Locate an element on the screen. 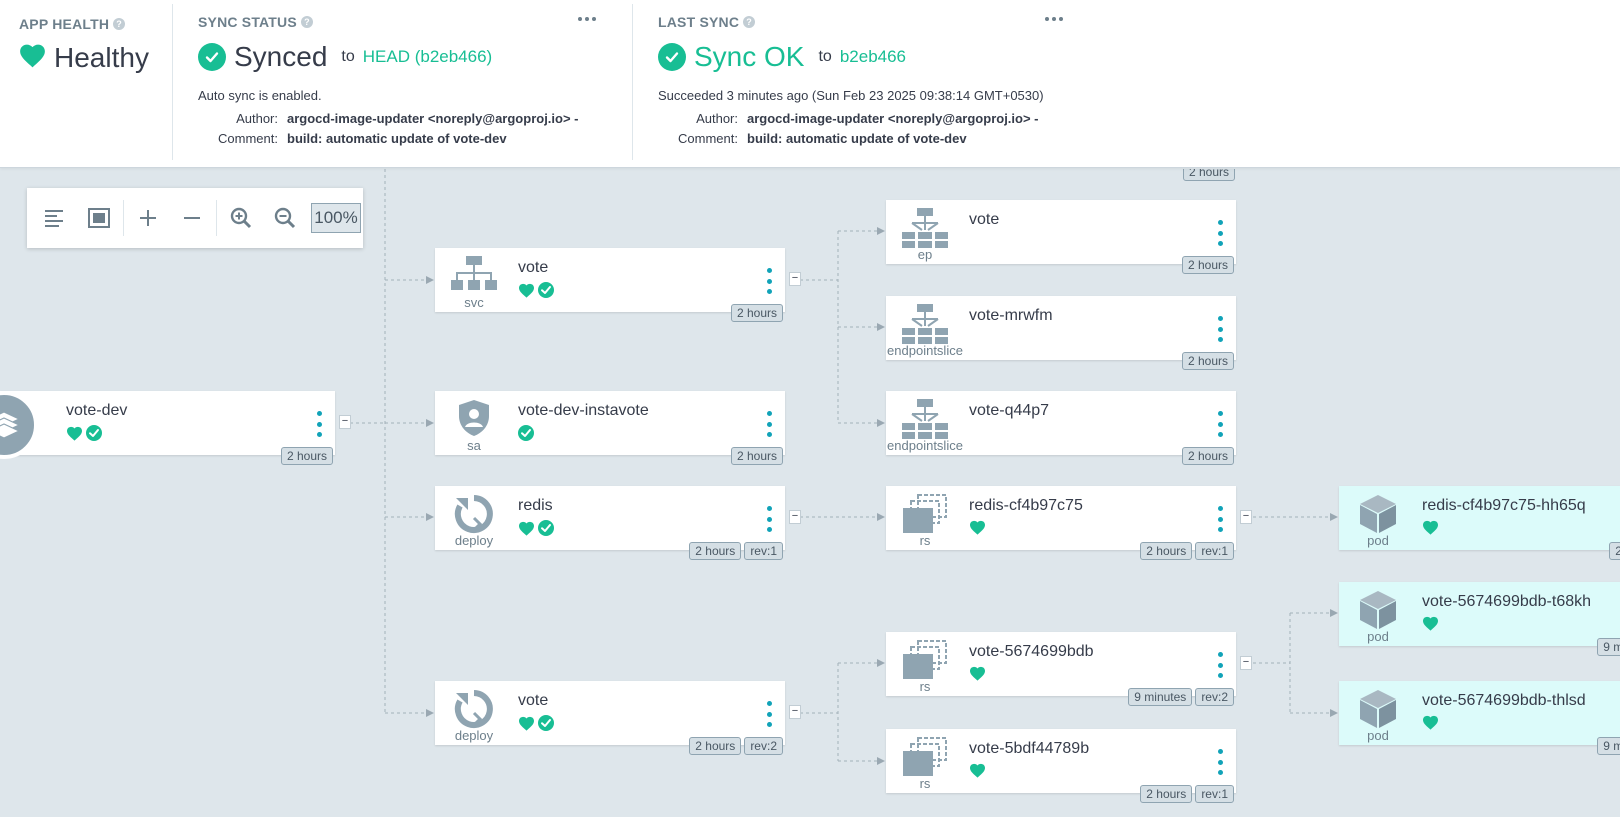  resource-name: redis is located at coordinates (535, 505).